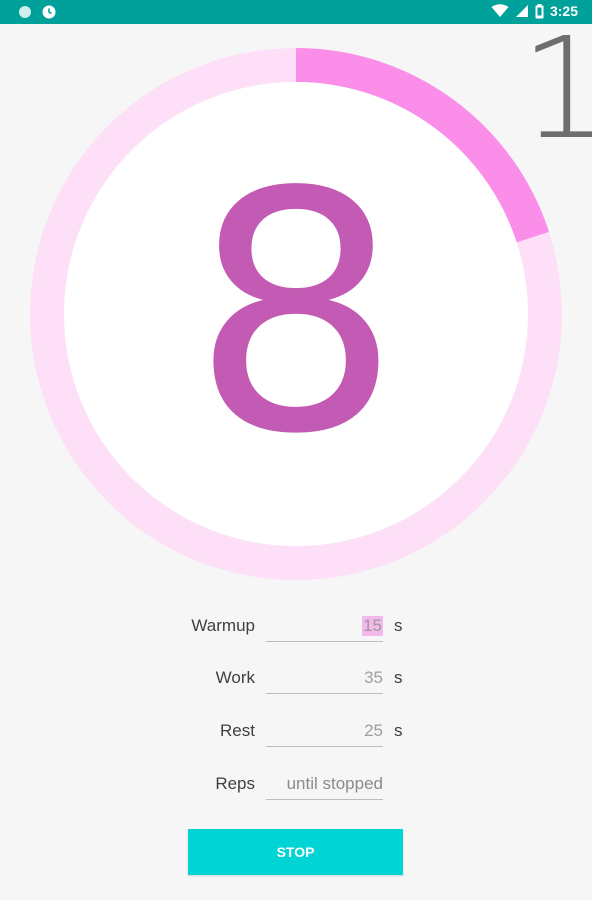 The image size is (592, 900). What do you see at coordinates (296, 12) in the screenshot?
I see `status-bar: 3:25` at bounding box center [296, 12].